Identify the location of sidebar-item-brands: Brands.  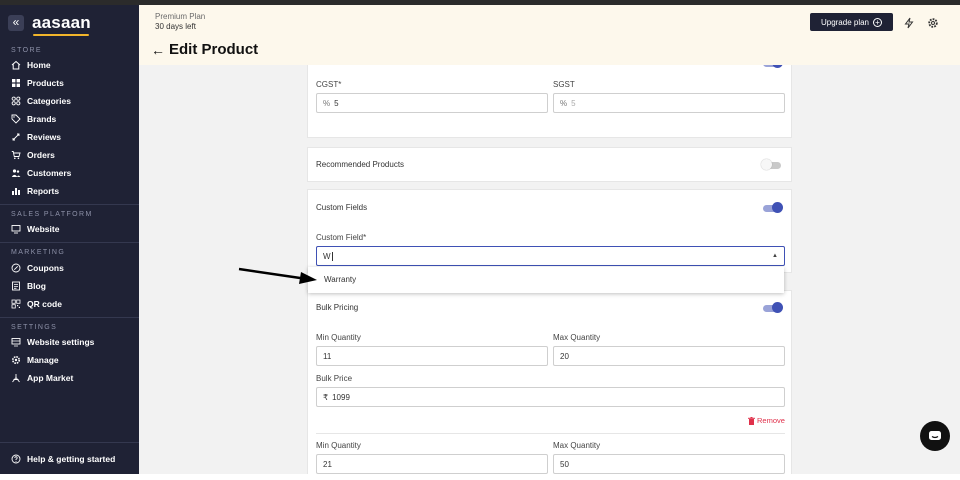
(33, 119).